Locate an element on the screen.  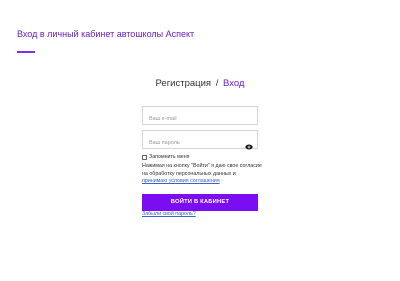
login-button: ВОЙТИ В КАБИНЕТ is located at coordinates (200, 202).